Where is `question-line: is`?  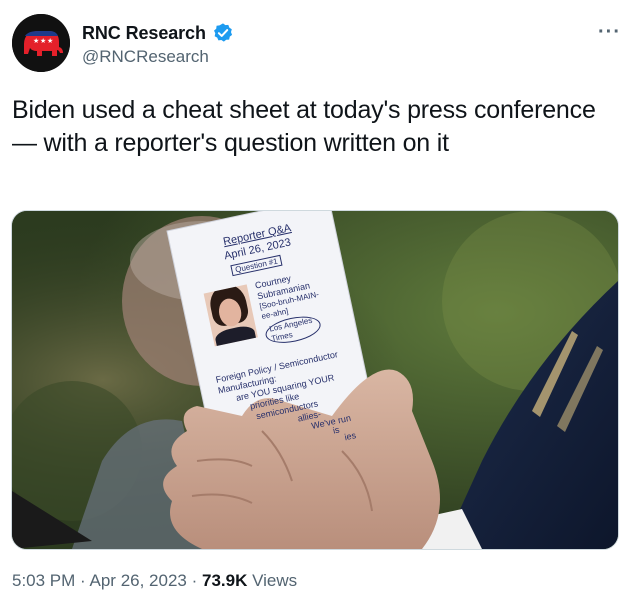
question-line: is is located at coordinates (336, 430).